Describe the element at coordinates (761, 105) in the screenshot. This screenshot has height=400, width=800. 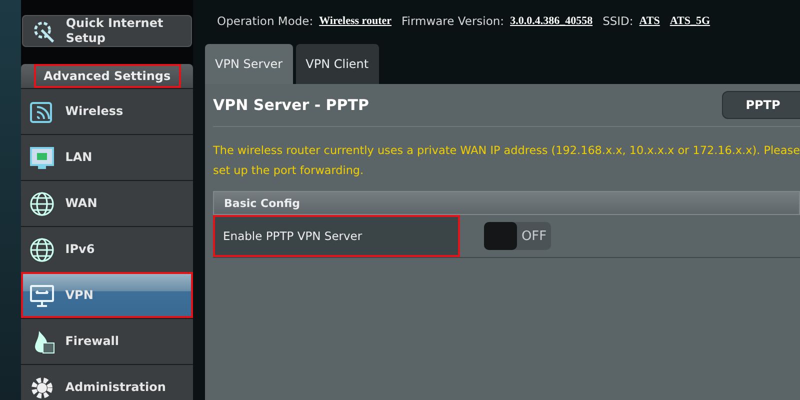
I see `mode-button: PPTP` at that location.